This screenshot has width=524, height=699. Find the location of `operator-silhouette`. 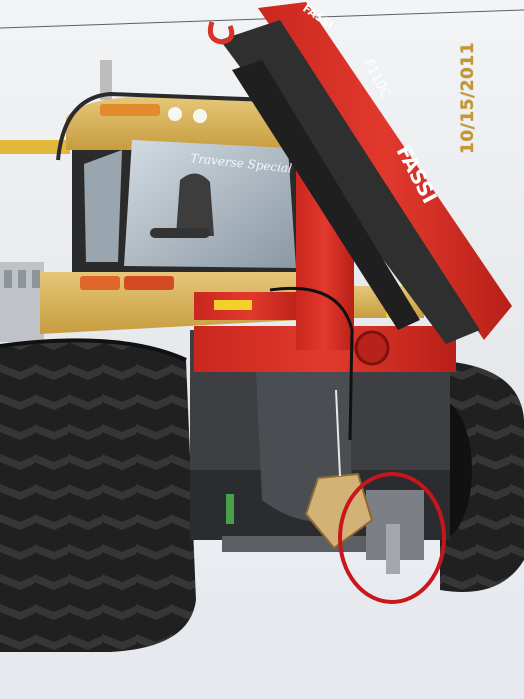

operator-silhouette is located at coordinates (195, 204).